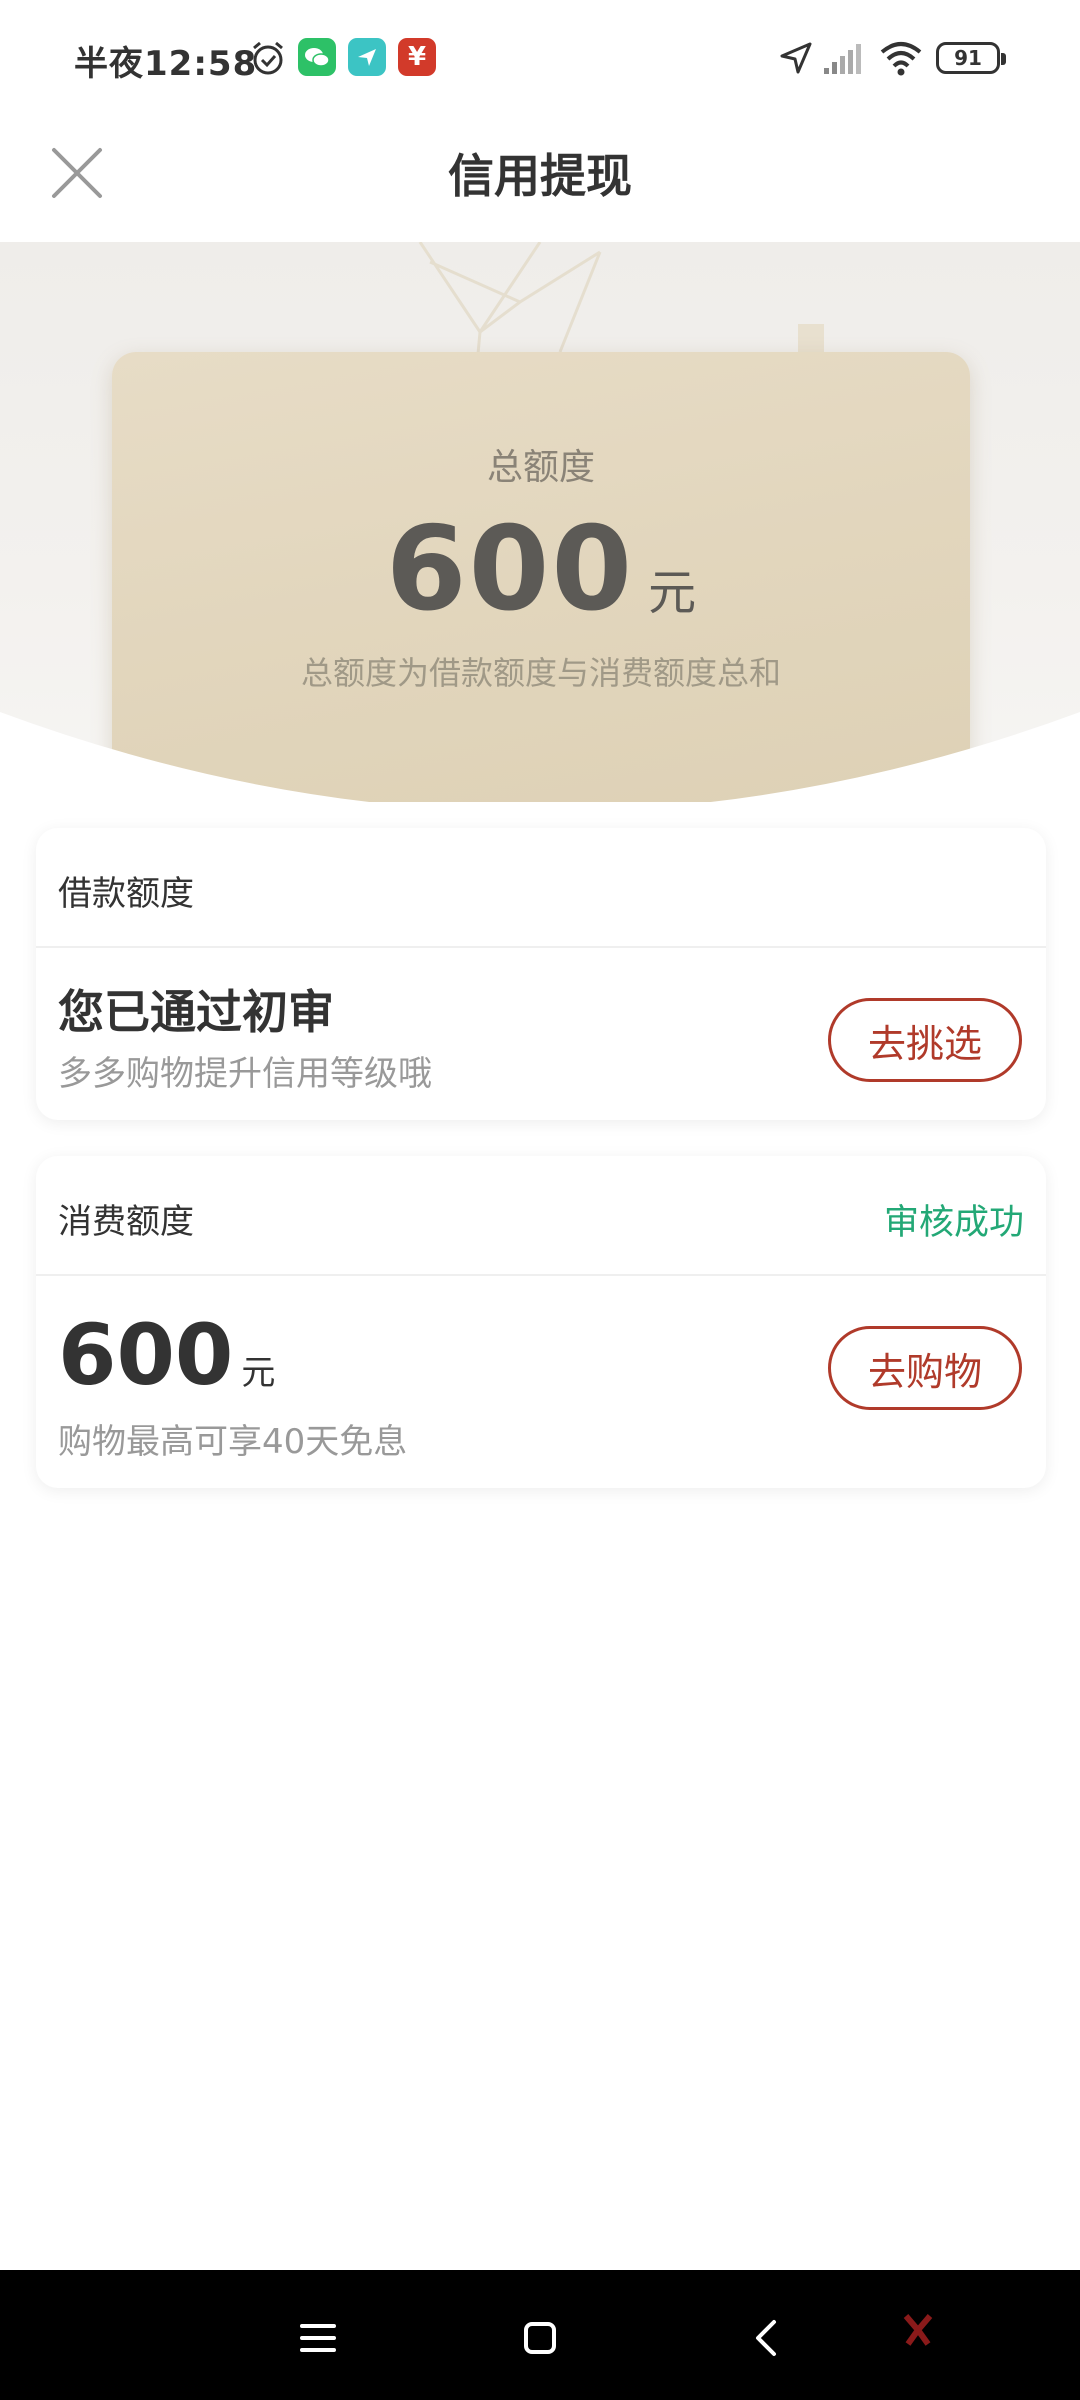 The image size is (1080, 2400). What do you see at coordinates (925, 1040) in the screenshot?
I see `select-button: 去挑选` at bounding box center [925, 1040].